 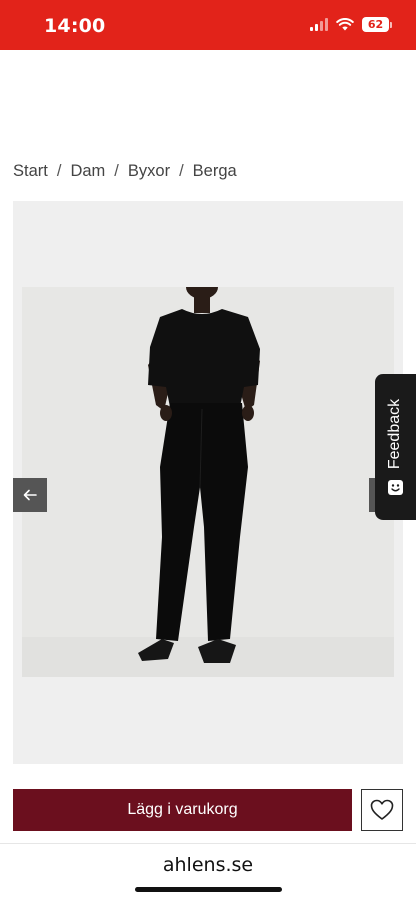 What do you see at coordinates (319, 24) in the screenshot?
I see `signal-icon` at bounding box center [319, 24].